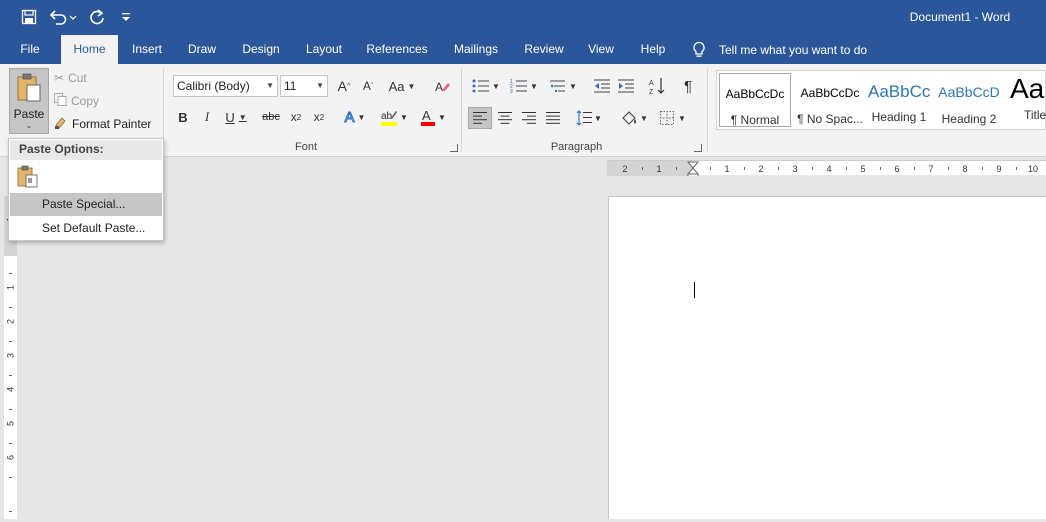 This screenshot has height=522, width=1046. I want to click on style-name: Heading 2, so click(969, 119).